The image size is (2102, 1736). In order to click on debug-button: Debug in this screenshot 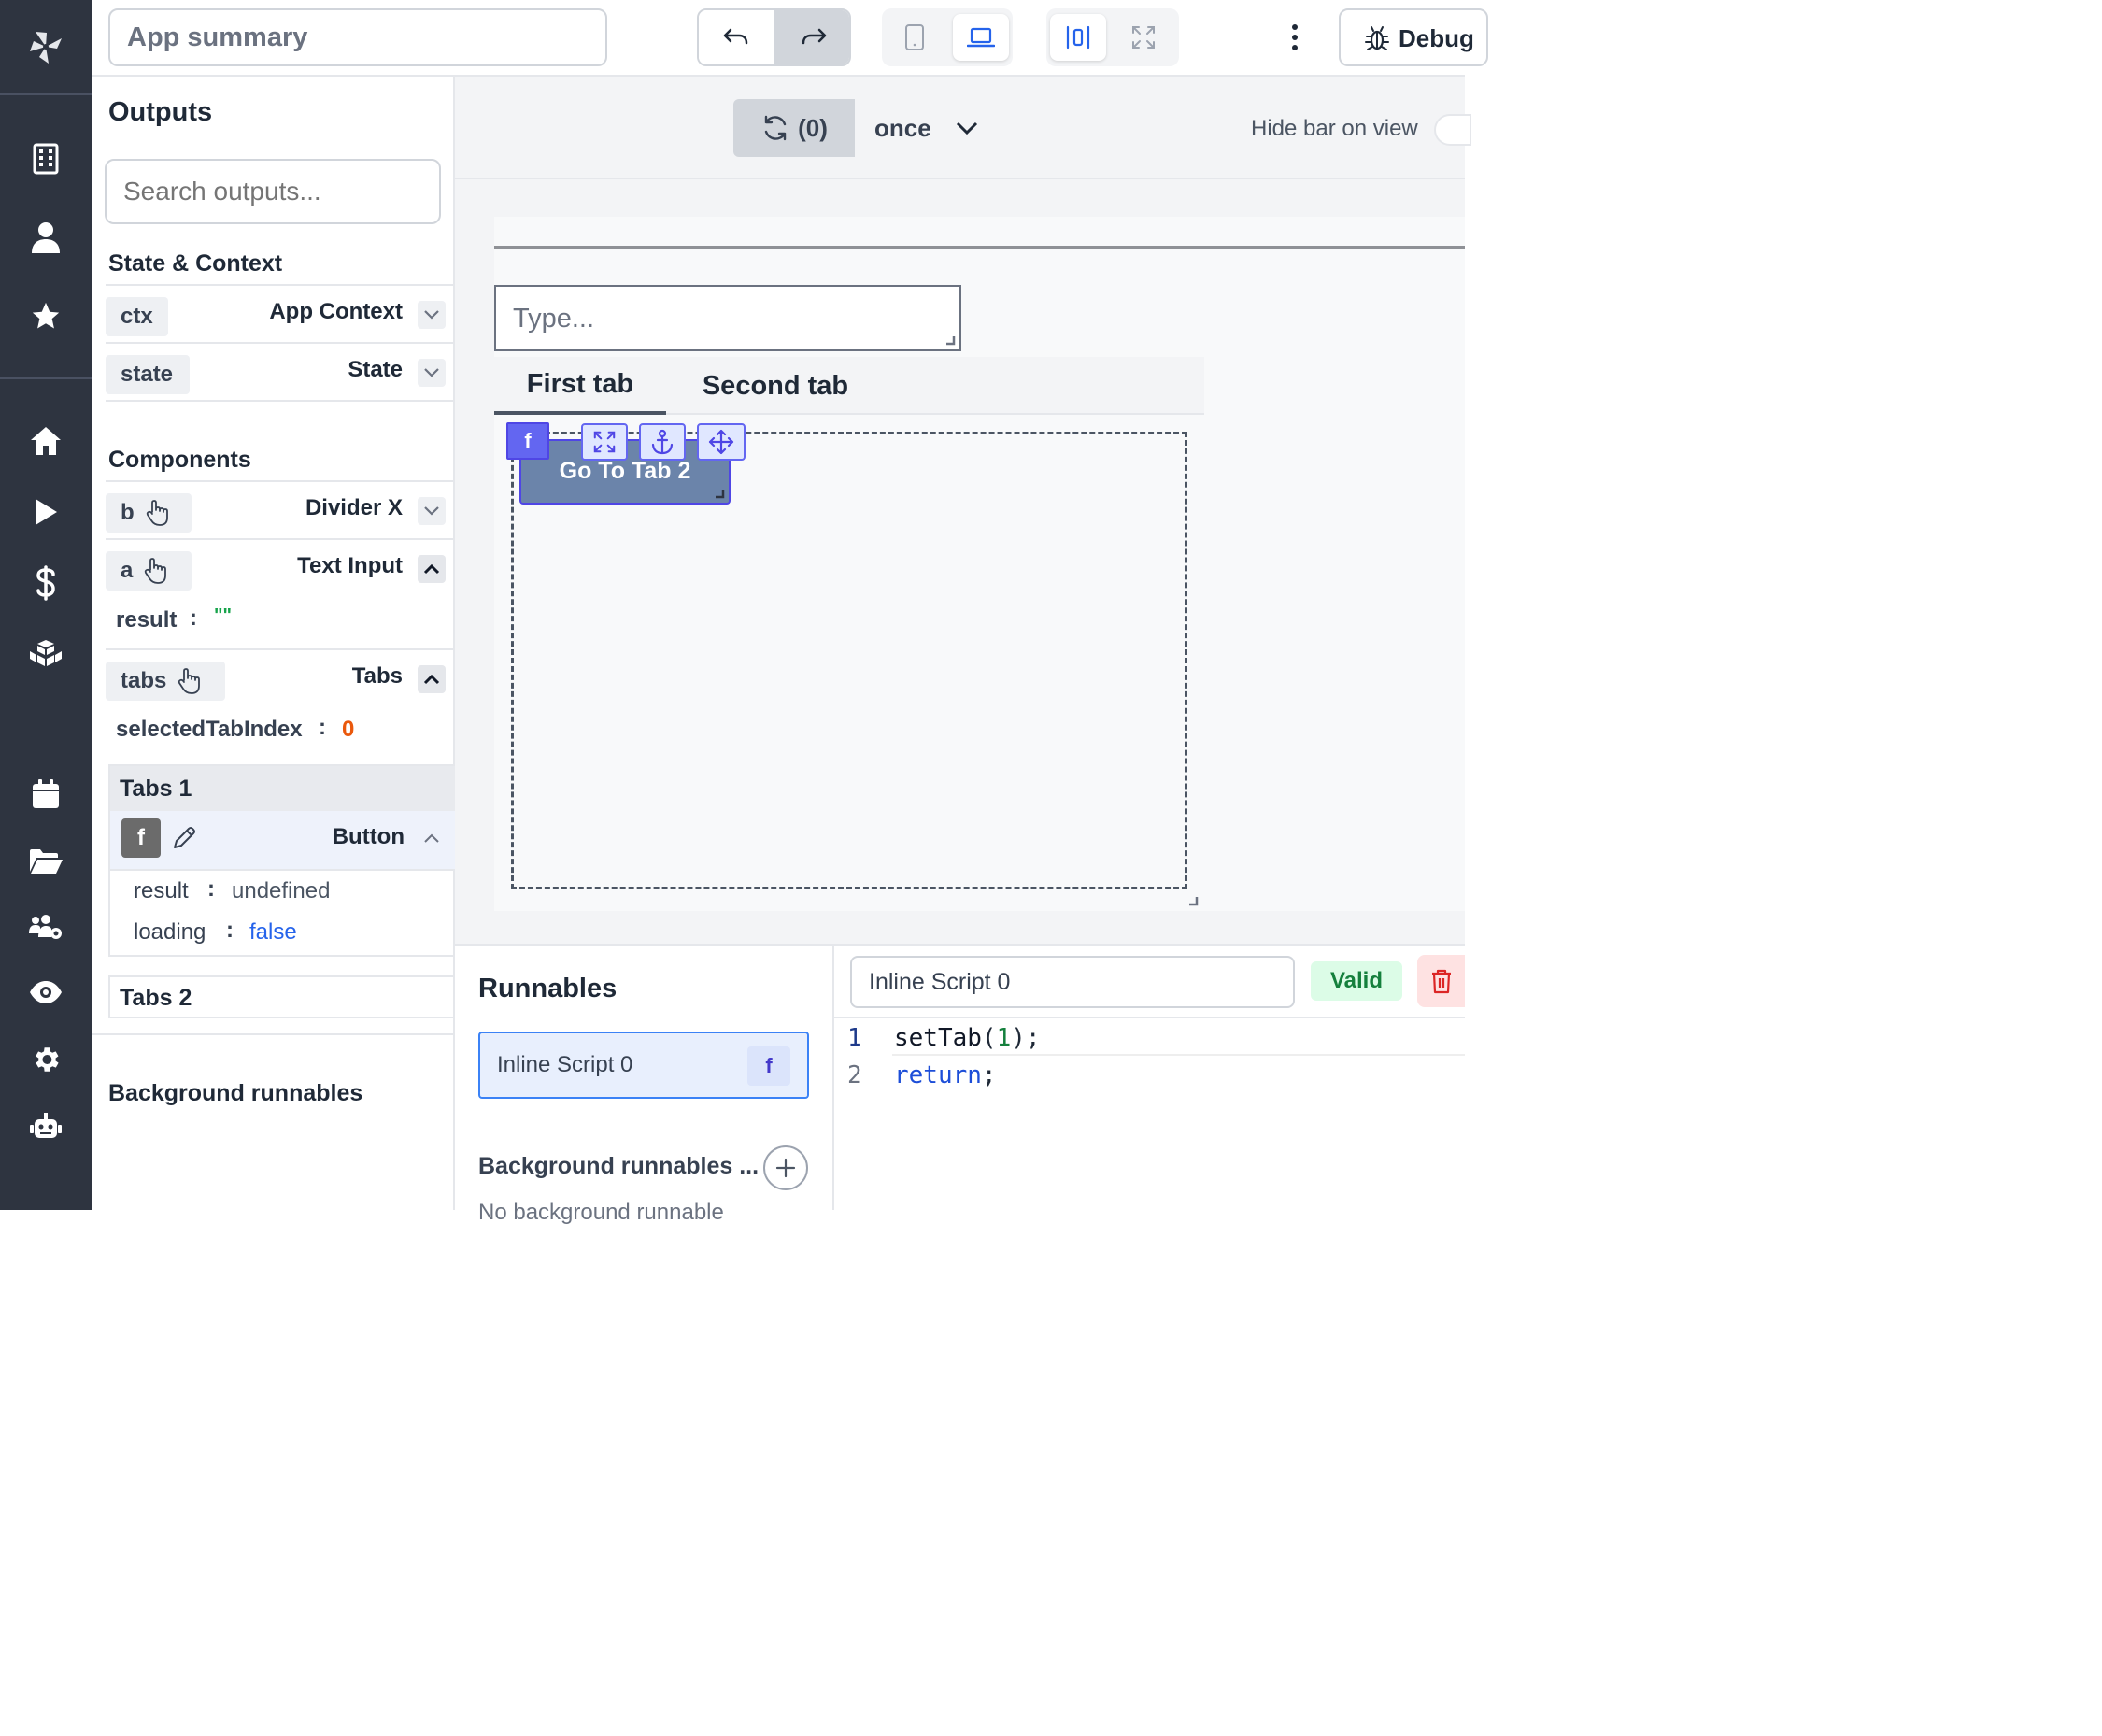, I will do `click(1414, 37)`.